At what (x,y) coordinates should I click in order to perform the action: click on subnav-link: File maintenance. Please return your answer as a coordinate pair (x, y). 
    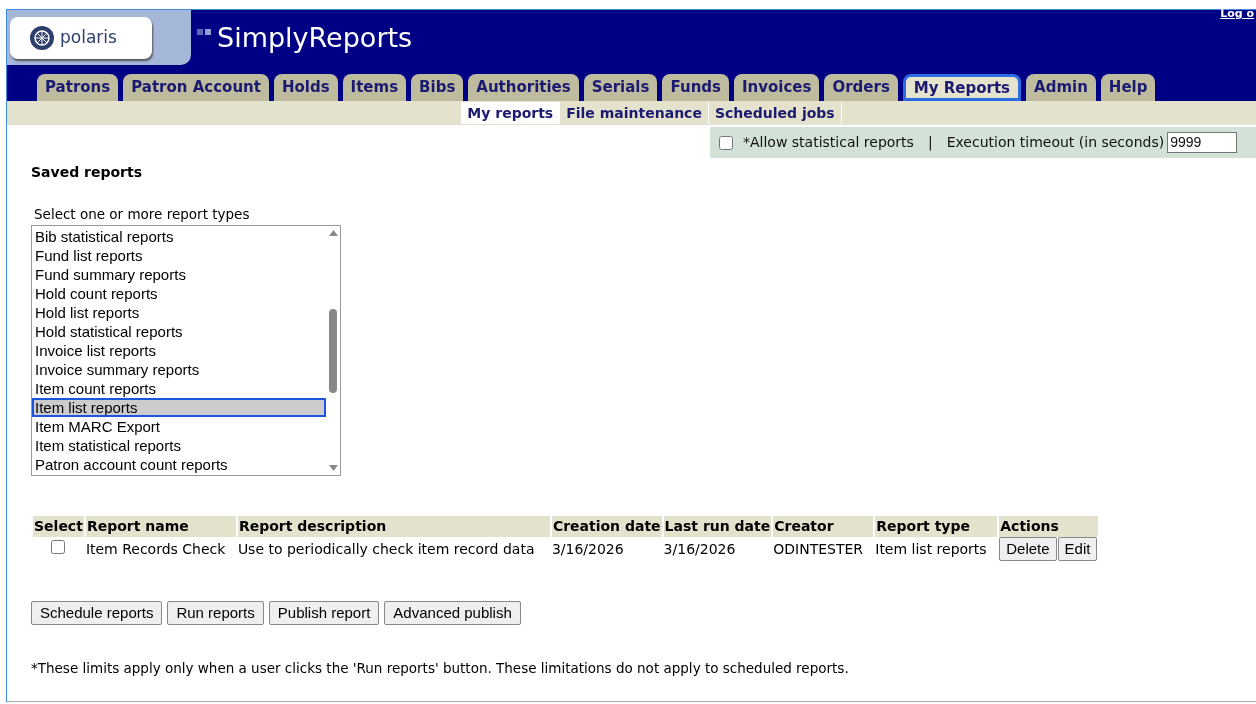
    Looking at the image, I should click on (634, 113).